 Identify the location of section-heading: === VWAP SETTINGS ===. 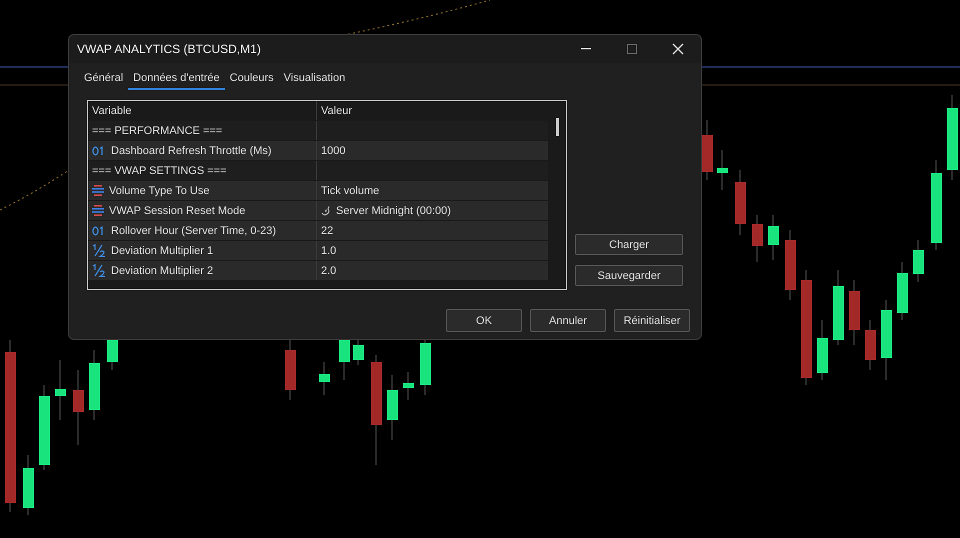
(202, 170).